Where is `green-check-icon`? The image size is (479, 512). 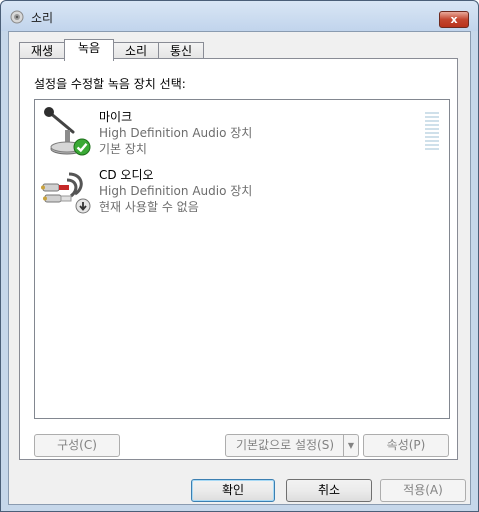
green-check-icon is located at coordinates (82, 147).